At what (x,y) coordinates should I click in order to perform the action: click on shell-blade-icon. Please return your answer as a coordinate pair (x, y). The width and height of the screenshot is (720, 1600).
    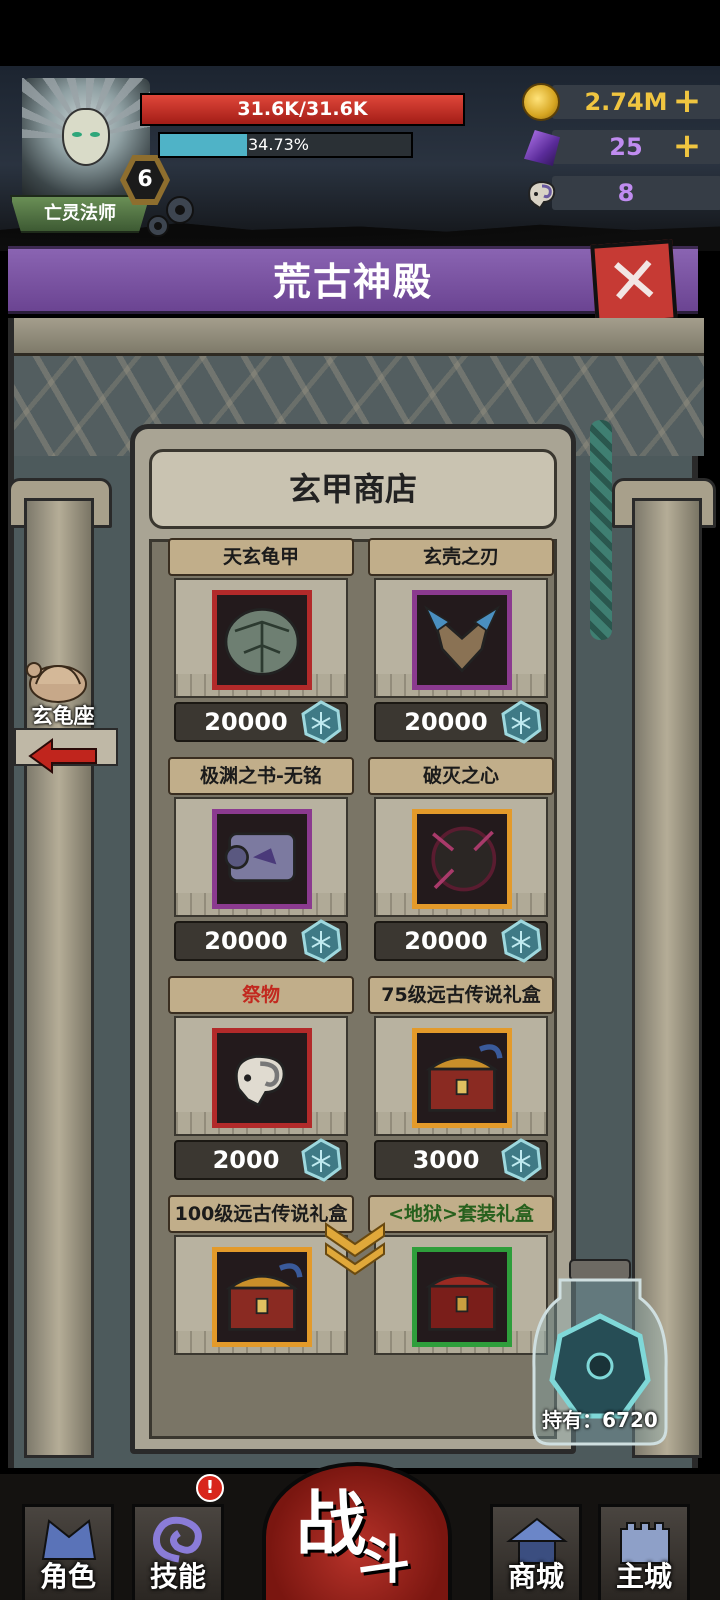
    Looking at the image, I should click on (462, 639).